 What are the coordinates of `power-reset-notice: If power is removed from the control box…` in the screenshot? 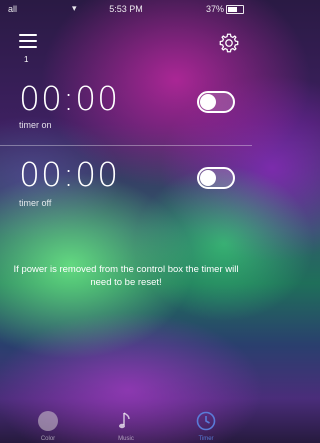 It's located at (126, 276).